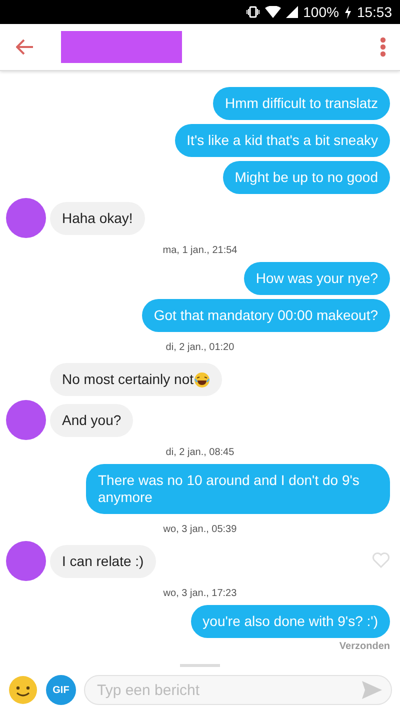  I want to click on timestamp: ma, 1 jan., 21:54, so click(200, 250).